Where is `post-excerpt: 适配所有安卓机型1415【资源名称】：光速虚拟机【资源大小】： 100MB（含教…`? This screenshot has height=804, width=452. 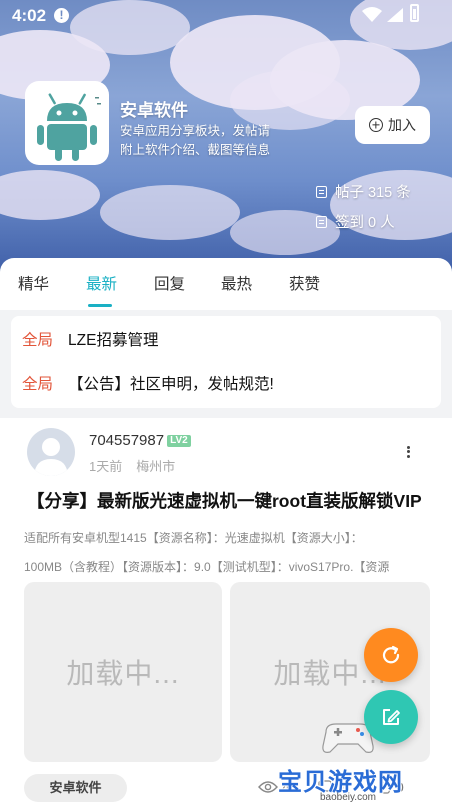 post-excerpt: 适配所有安卓机型1415【资源名称】：光速虚拟机【资源大小】： 100MB（含教… is located at coordinates (226, 553).